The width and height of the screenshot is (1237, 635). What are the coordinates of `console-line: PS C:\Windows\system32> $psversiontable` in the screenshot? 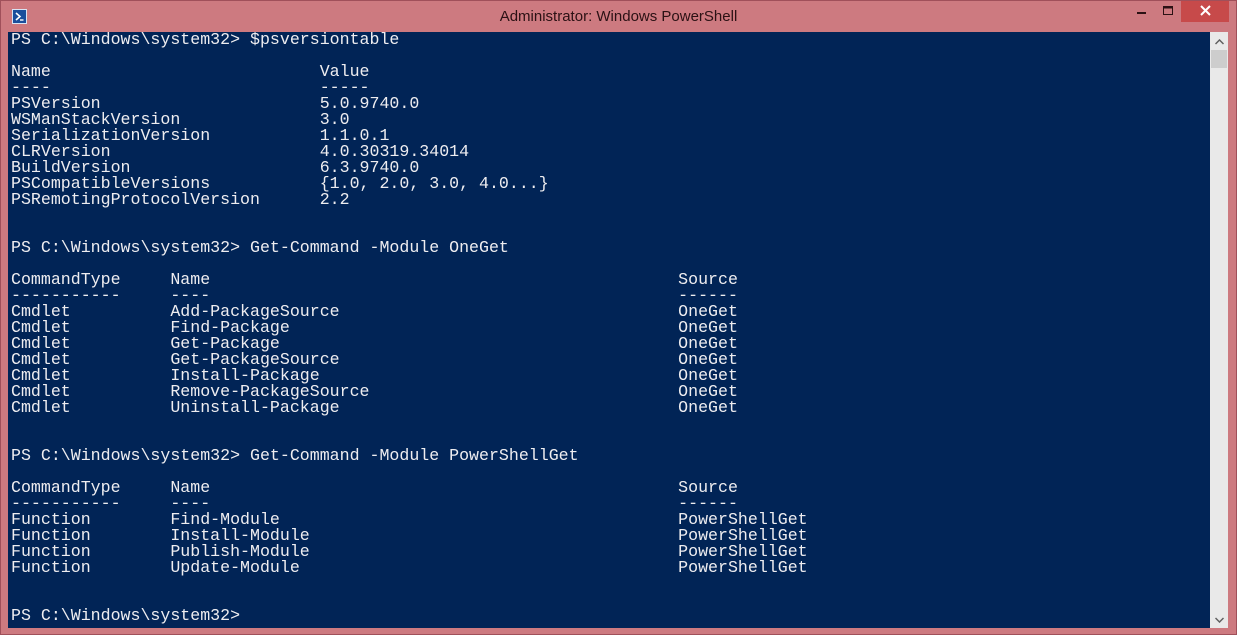 It's located at (205, 40).